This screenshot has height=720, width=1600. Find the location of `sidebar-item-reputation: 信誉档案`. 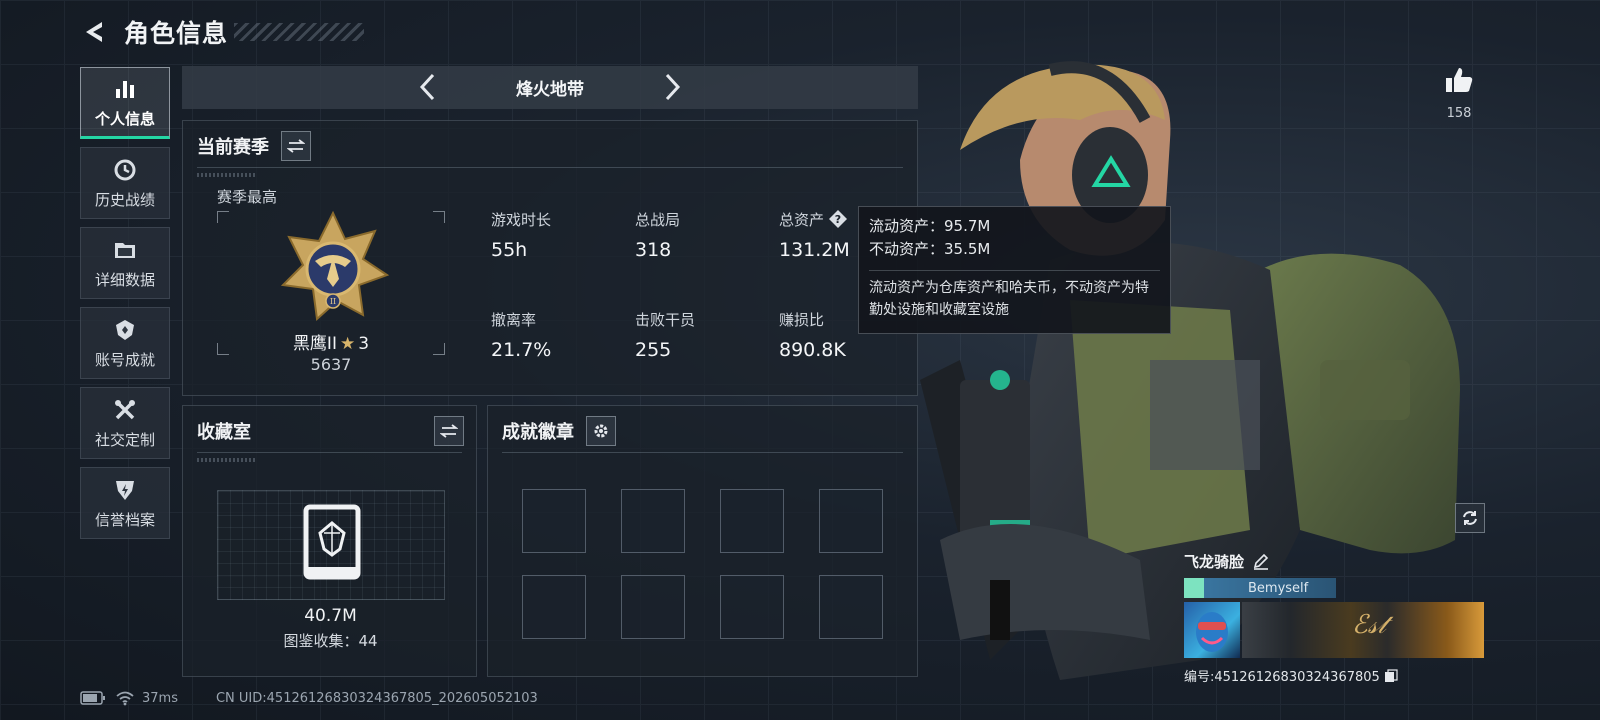

sidebar-item-reputation: 信誉档案 is located at coordinates (125, 503).